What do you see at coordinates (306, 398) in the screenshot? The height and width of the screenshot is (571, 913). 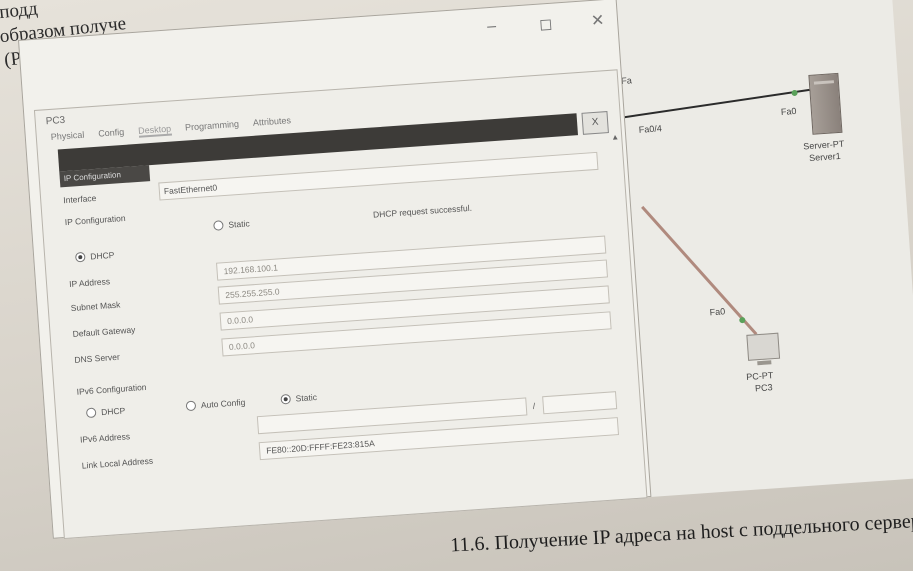 I see `ipv6-static-label: Static` at bounding box center [306, 398].